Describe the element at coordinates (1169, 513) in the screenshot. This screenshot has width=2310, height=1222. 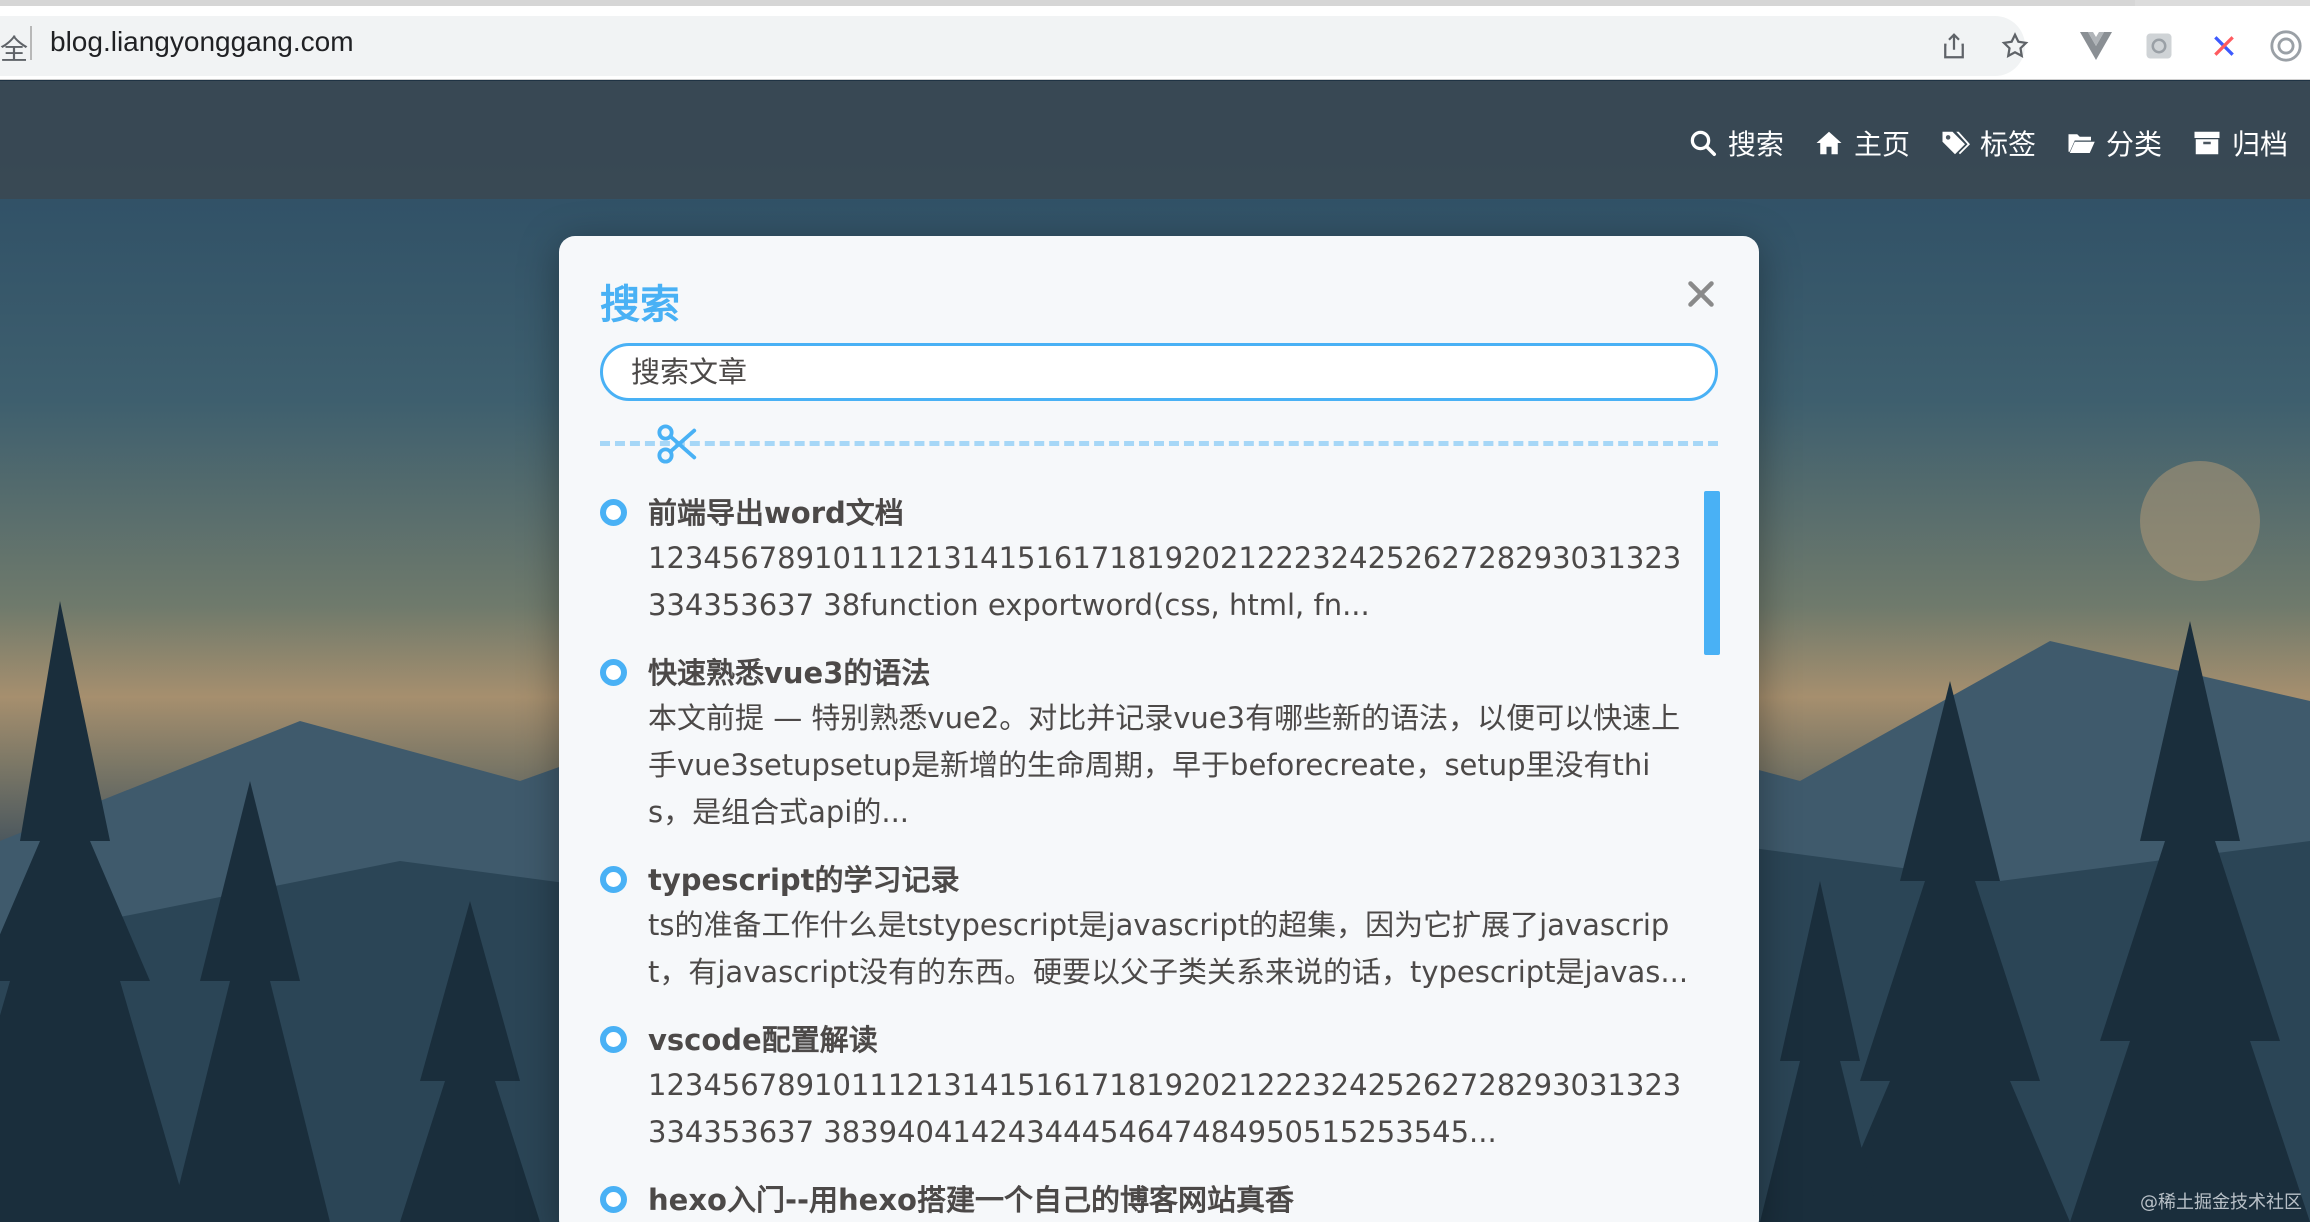
I see `result-title: 前端导出word文档` at that location.